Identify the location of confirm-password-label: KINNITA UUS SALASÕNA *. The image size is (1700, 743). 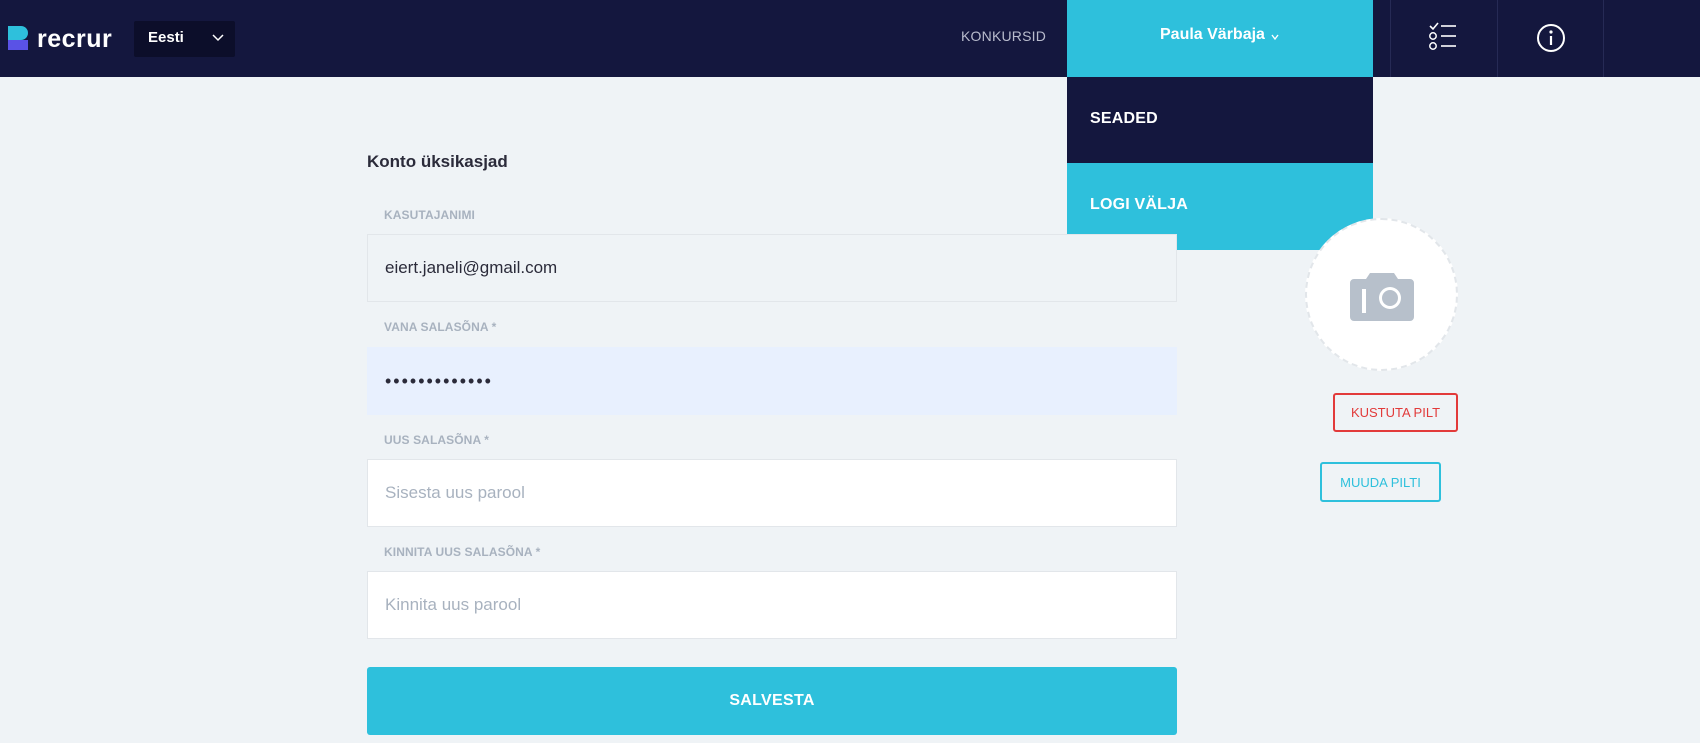
(462, 552).